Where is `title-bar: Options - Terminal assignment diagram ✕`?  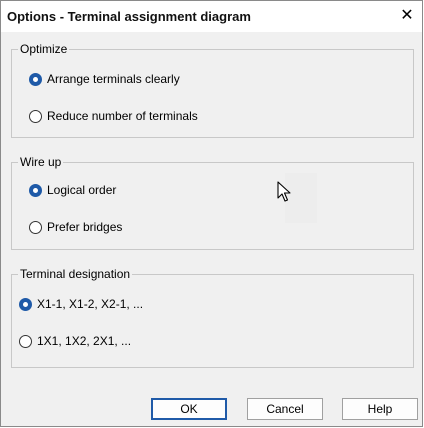 title-bar: Options - Terminal assignment diagram ✕ is located at coordinates (211, 16).